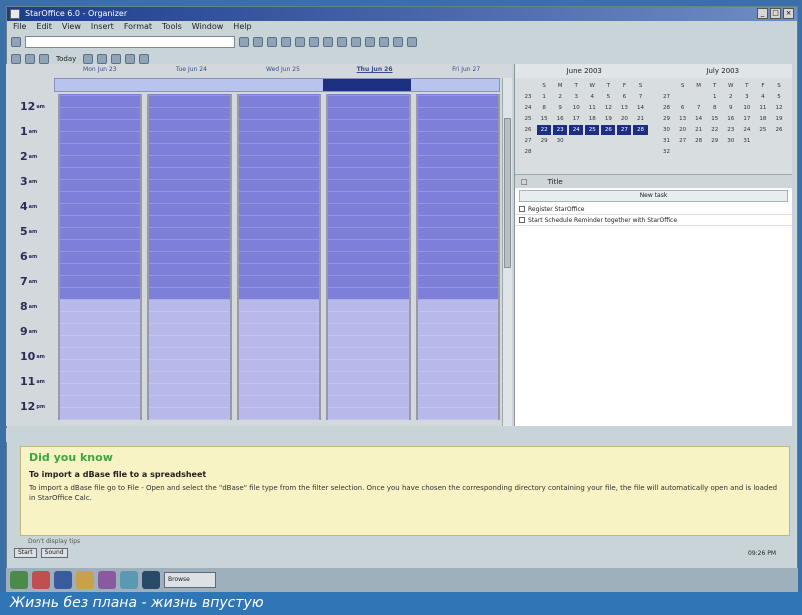 Image resolution: width=802 pixels, height=615 pixels. I want to click on back-icon, so click(244, 42).